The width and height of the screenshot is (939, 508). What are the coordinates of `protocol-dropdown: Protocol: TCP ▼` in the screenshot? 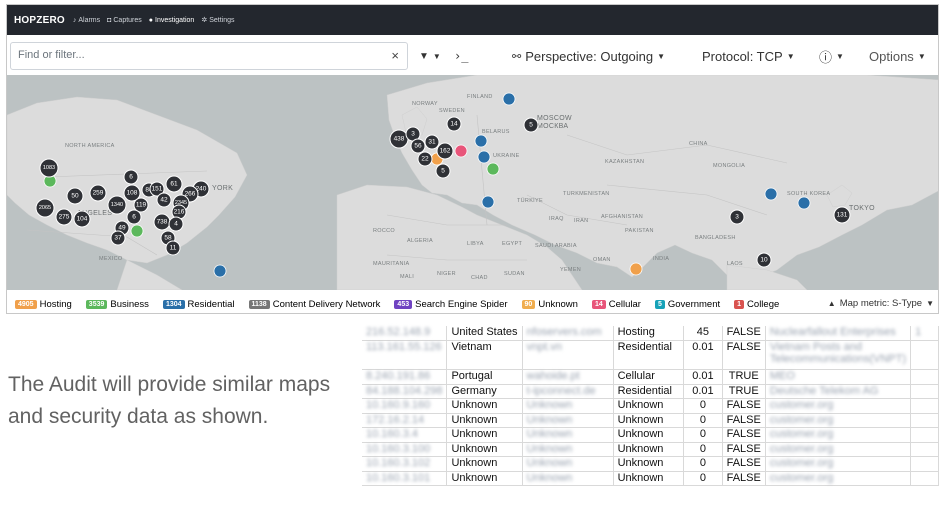 It's located at (748, 56).